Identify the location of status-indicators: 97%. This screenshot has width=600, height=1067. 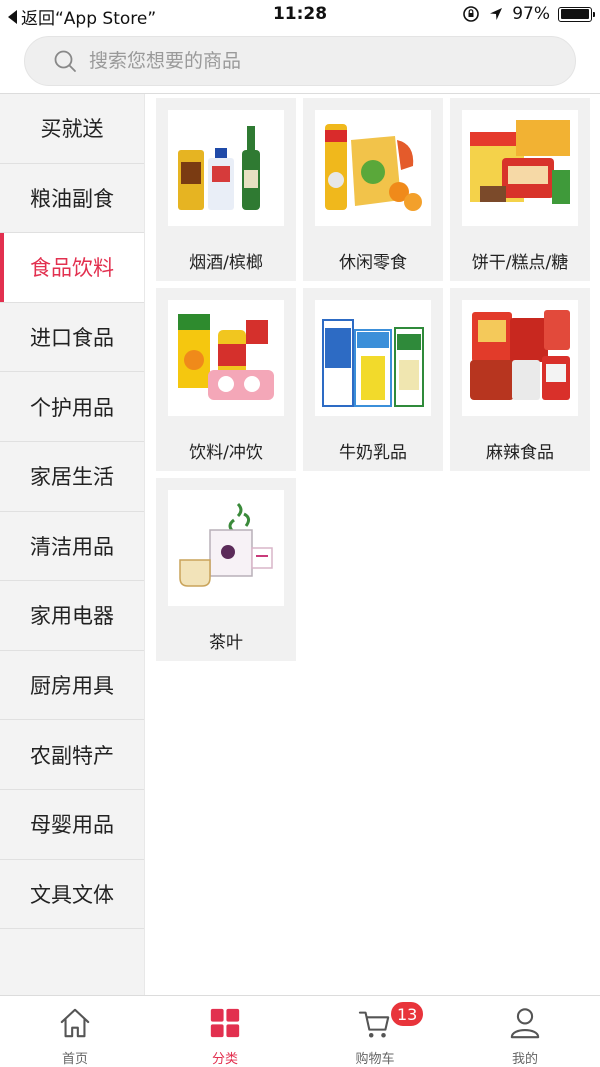
(528, 14).